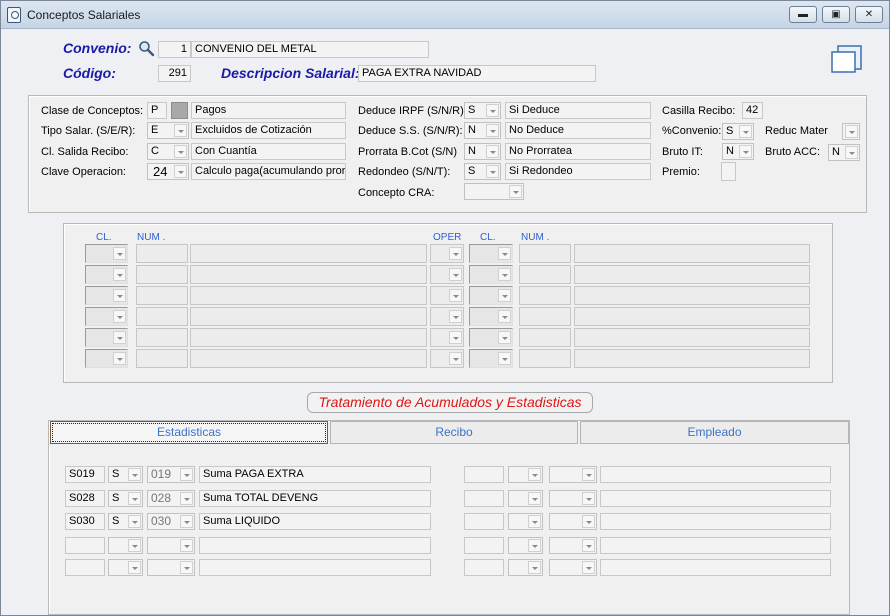 The image size is (890, 616). I want to click on maximize-button: ▣, so click(836, 14).